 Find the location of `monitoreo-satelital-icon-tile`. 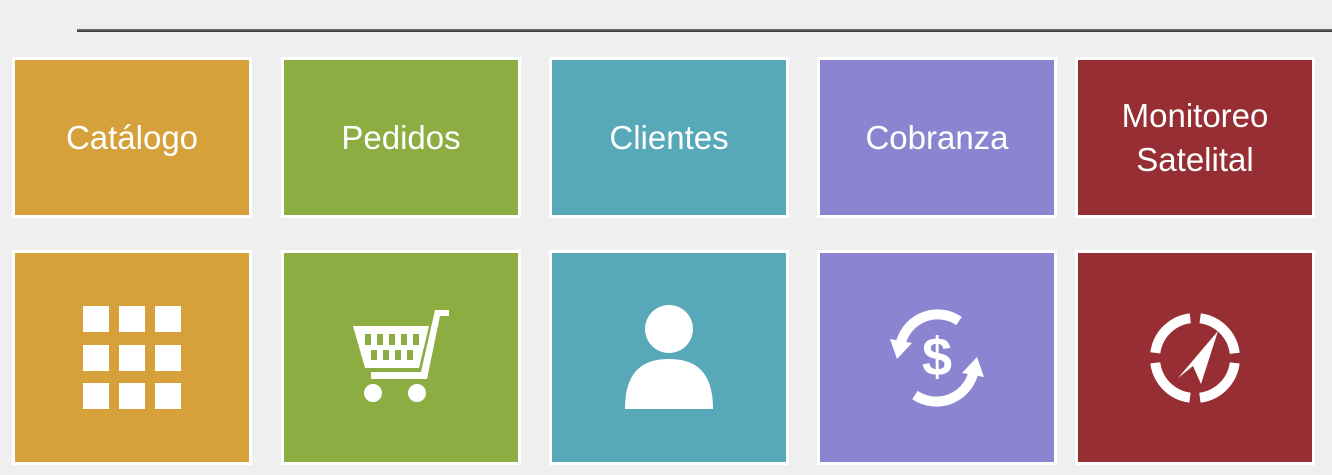

monitoreo-satelital-icon-tile is located at coordinates (1195, 357).